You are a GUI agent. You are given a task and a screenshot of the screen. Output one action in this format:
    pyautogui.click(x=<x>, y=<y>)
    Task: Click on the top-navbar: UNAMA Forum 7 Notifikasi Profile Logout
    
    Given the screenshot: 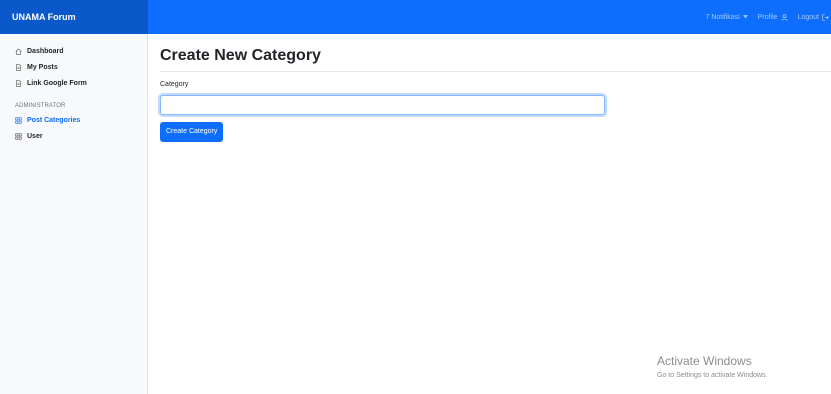 What is the action you would take?
    pyautogui.click(x=415, y=17)
    